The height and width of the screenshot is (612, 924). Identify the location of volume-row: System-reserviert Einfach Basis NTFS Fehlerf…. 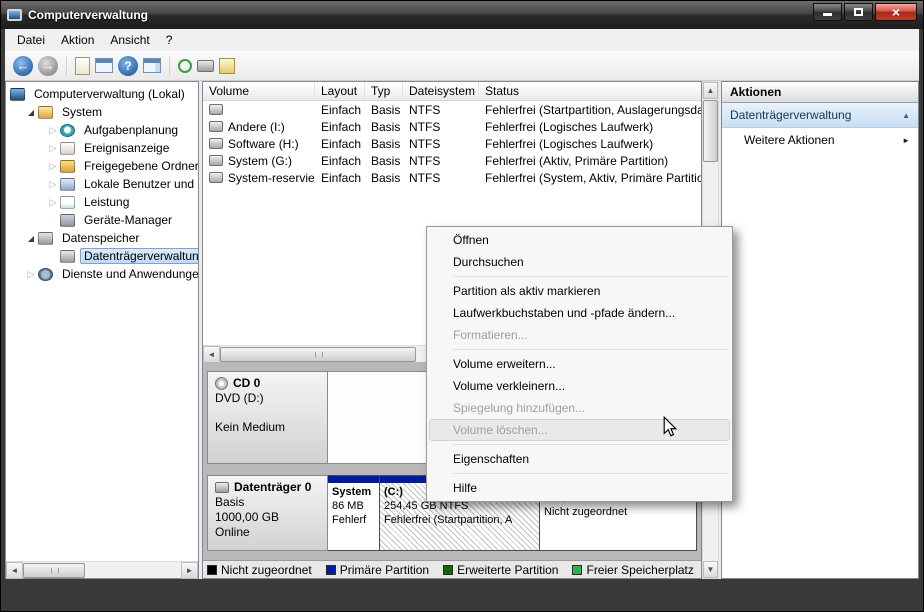
(452, 177).